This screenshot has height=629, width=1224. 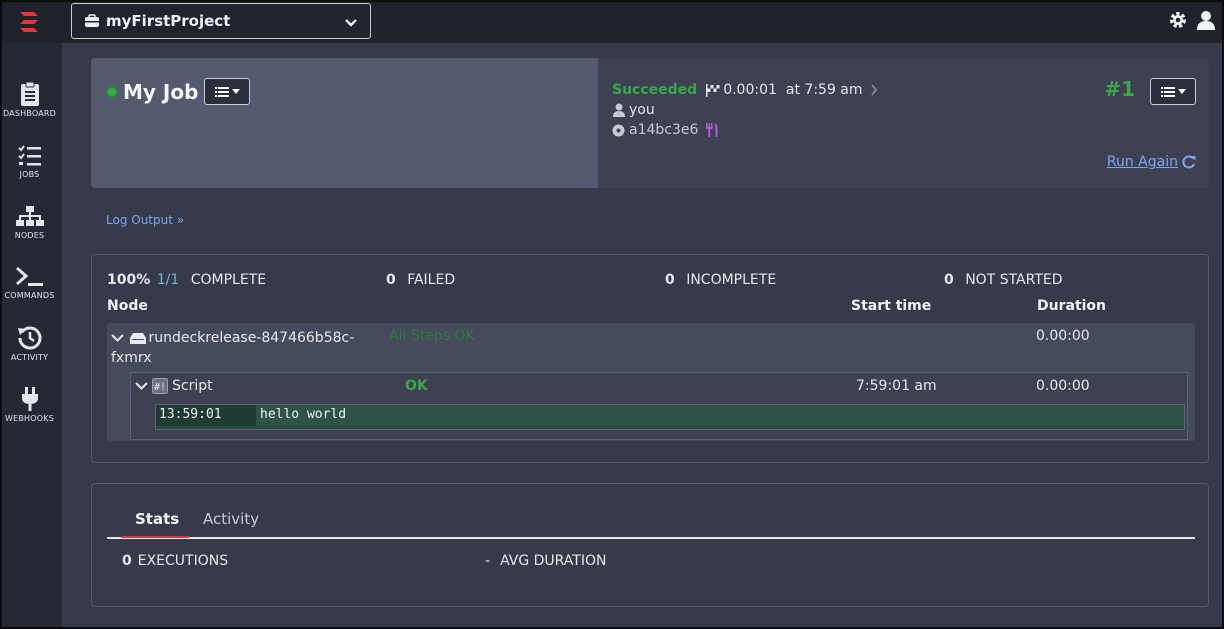 What do you see at coordinates (192, 386) in the screenshot?
I see `step-name: Script` at bounding box center [192, 386].